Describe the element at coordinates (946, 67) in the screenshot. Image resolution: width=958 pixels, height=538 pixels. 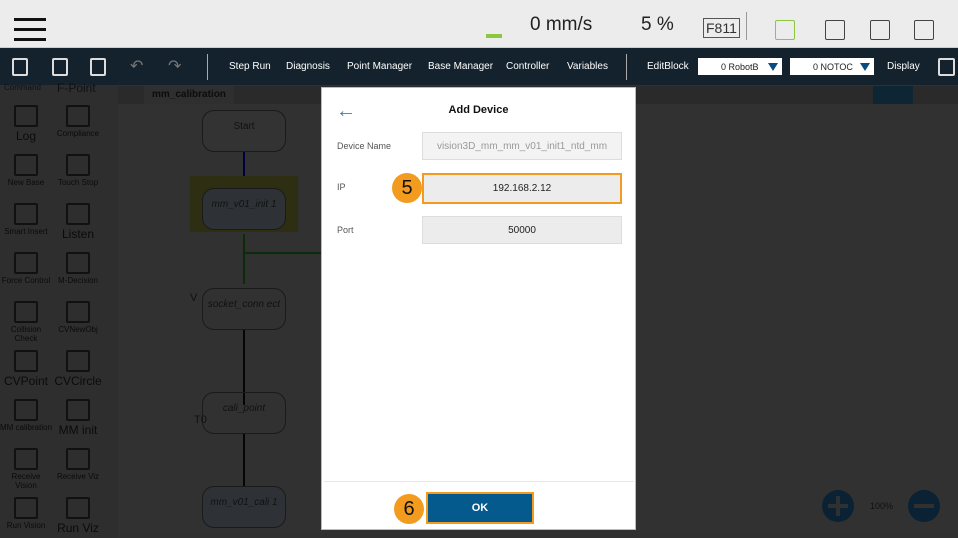
I see `panel-toggle-icon` at that location.